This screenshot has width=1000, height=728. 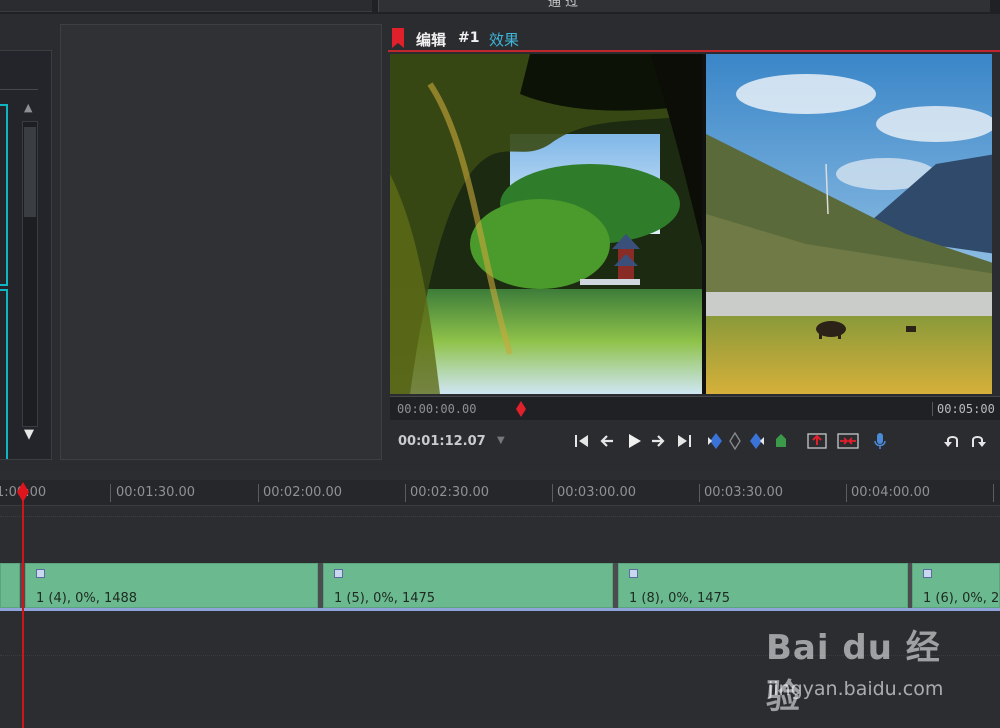 I want to click on tab-active, so click(x=684, y=6).